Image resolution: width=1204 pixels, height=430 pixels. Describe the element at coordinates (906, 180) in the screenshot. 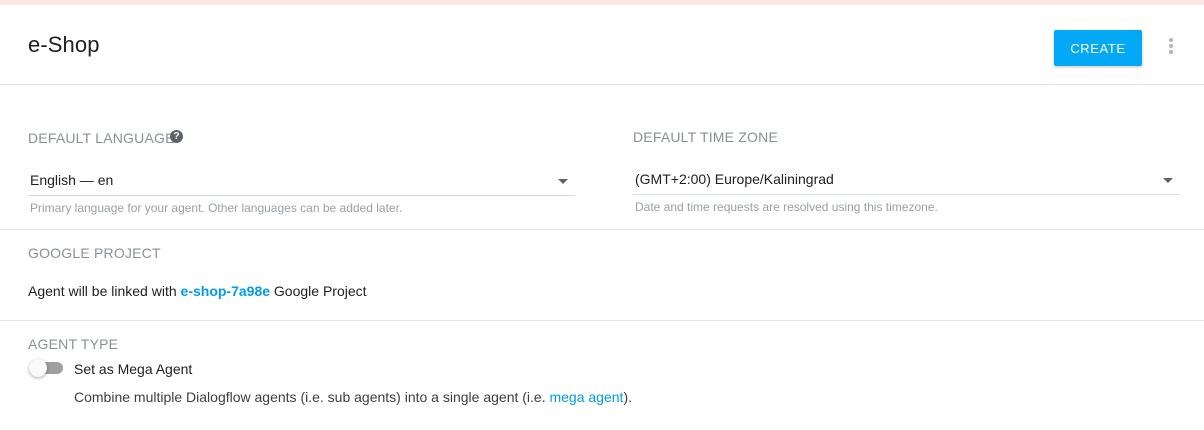

I see `time-zone-select: (GMT+2:00) Europe/Kaliningrad` at that location.